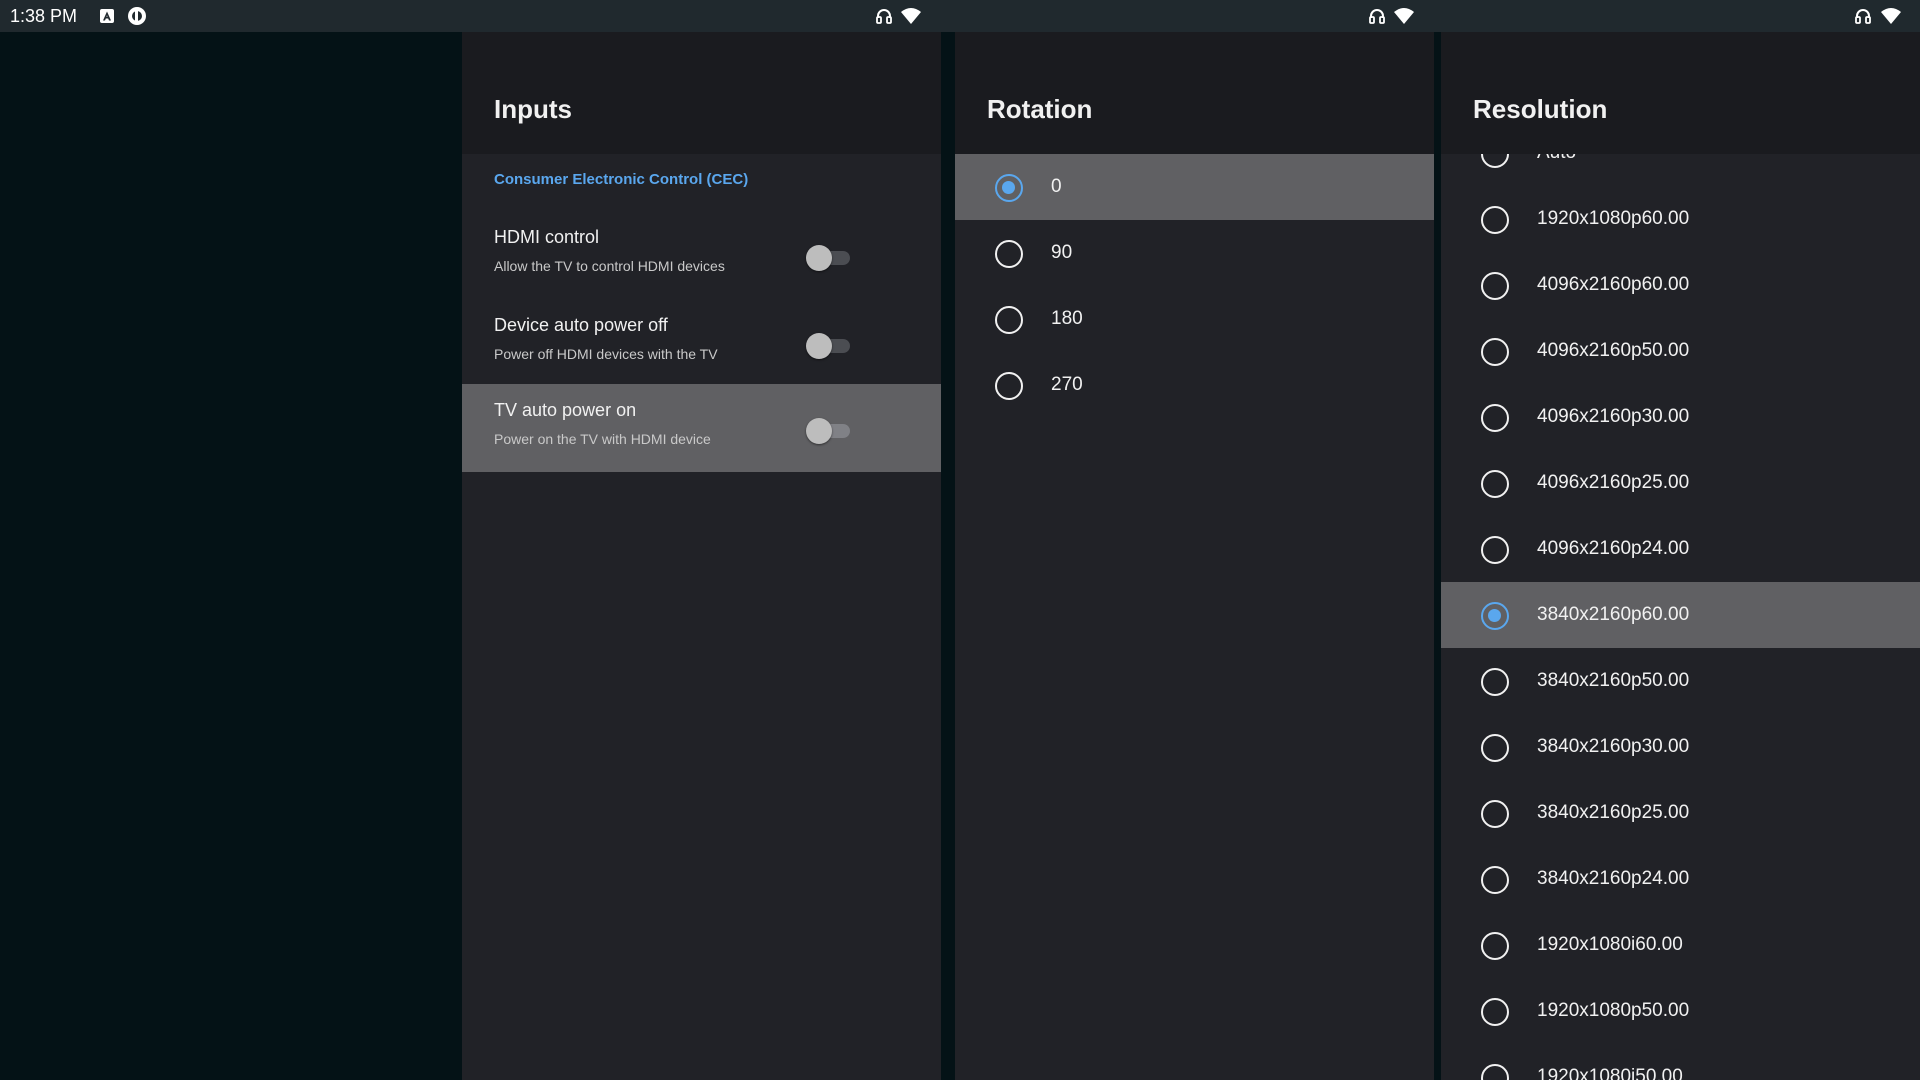  I want to click on resolution-option-3840x2160p24-00: 3840x2160p24.00, so click(1680, 879).